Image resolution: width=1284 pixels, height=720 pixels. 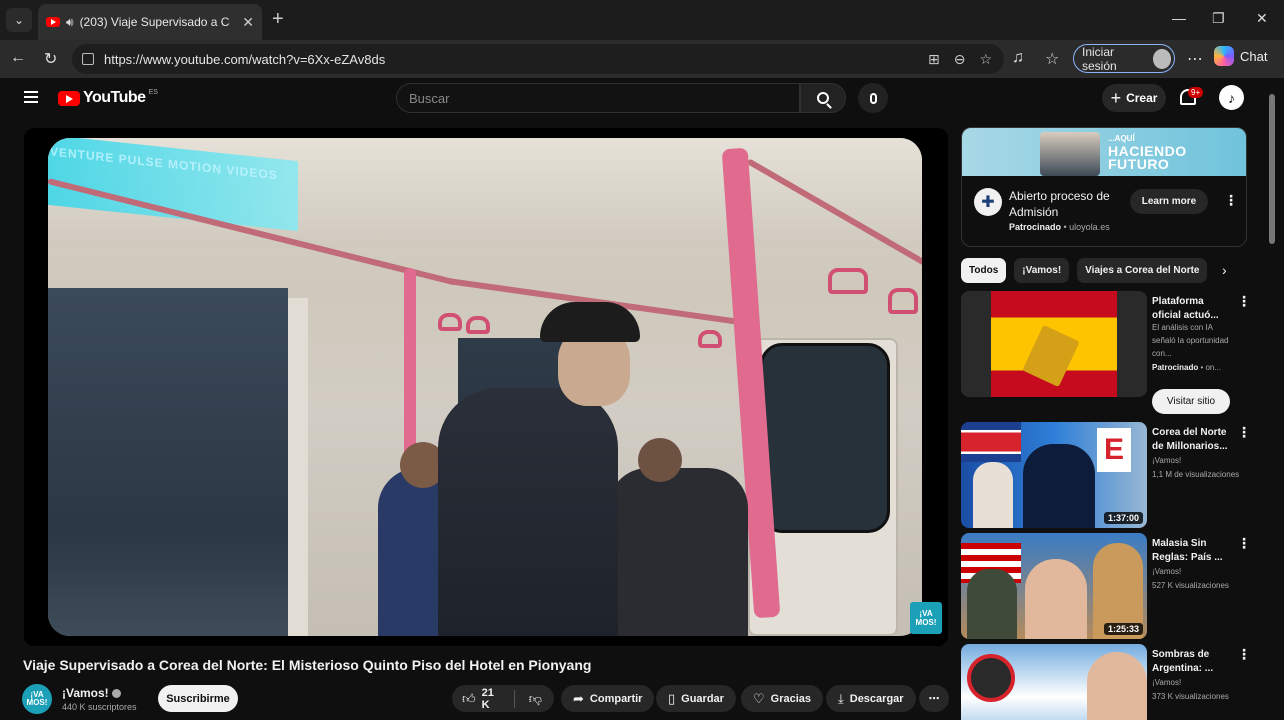 I want to click on scrollbar-thumb, so click(x=1272, y=169).